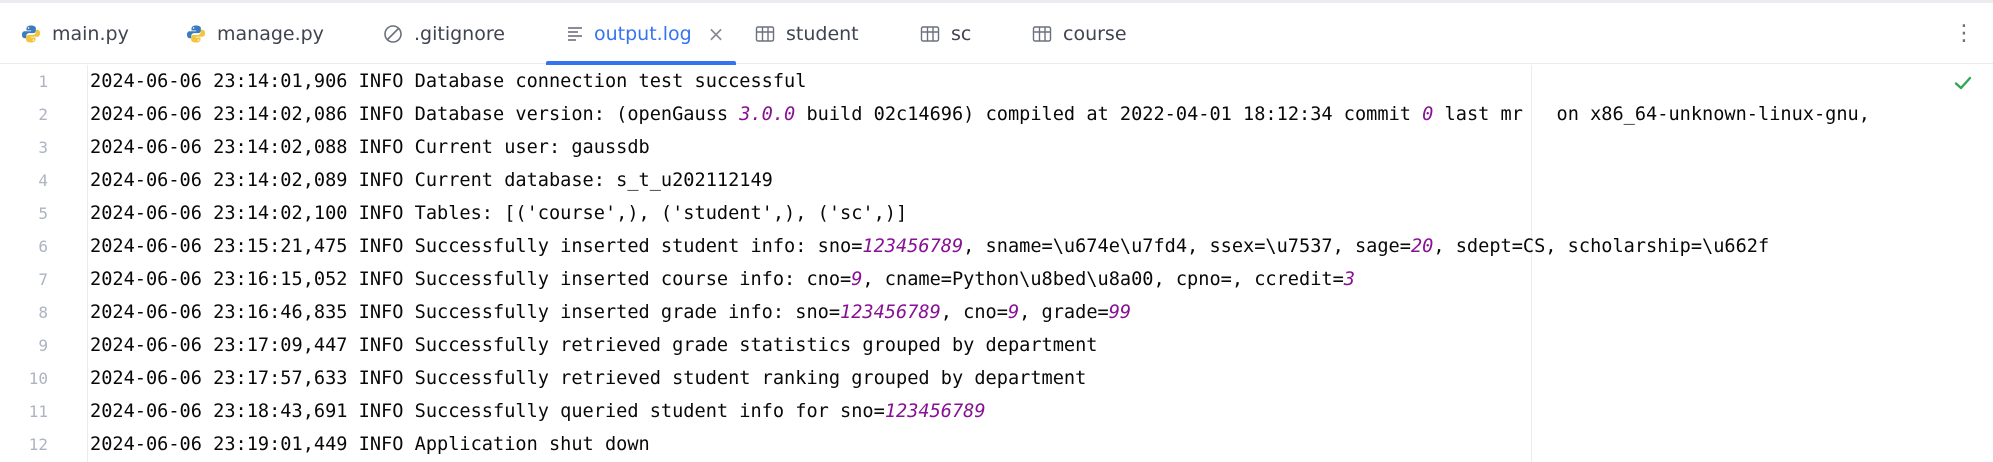 The width and height of the screenshot is (1993, 462). I want to click on line-number: 3, so click(24, 147).